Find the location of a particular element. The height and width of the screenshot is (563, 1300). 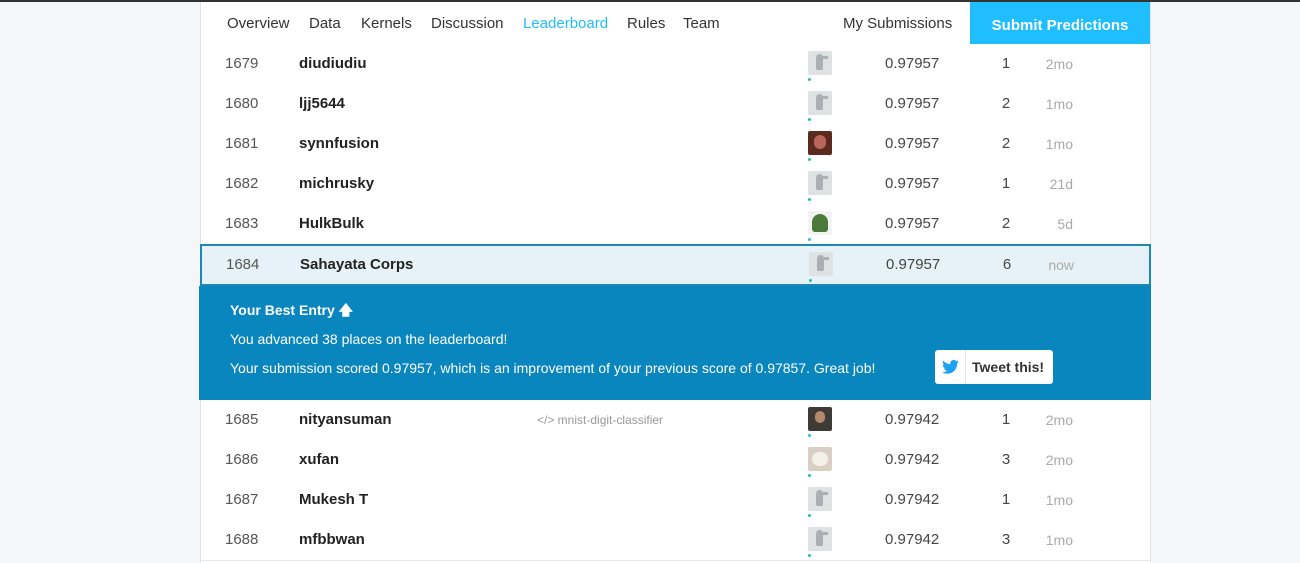

rank-cell: 1683 is located at coordinates (242, 223).